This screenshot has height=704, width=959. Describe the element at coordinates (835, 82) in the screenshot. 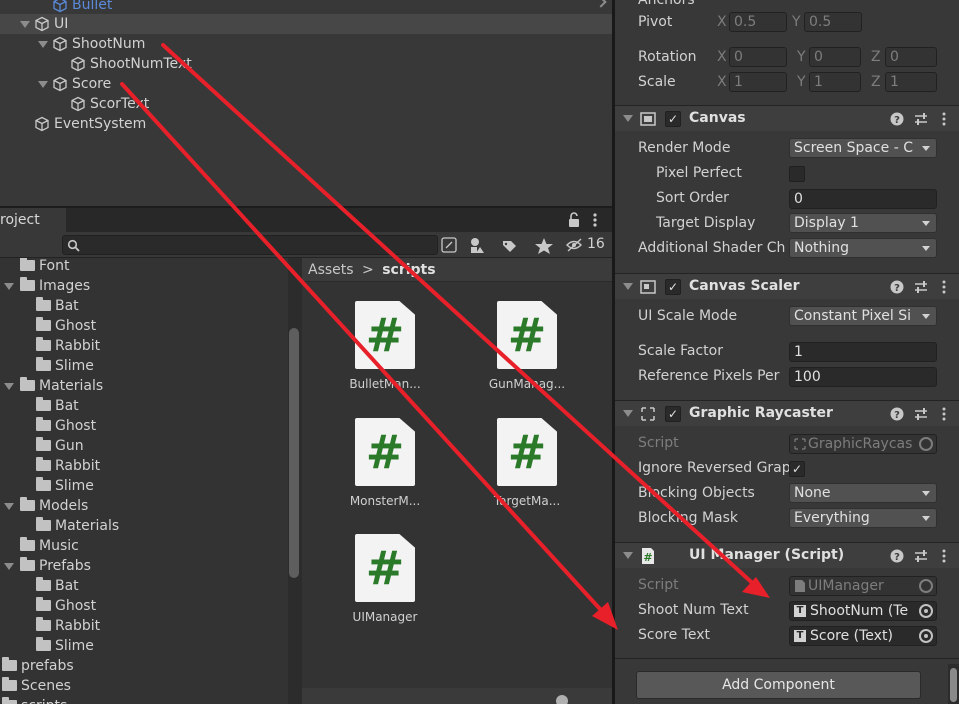

I see `scale-y-field: 1` at that location.